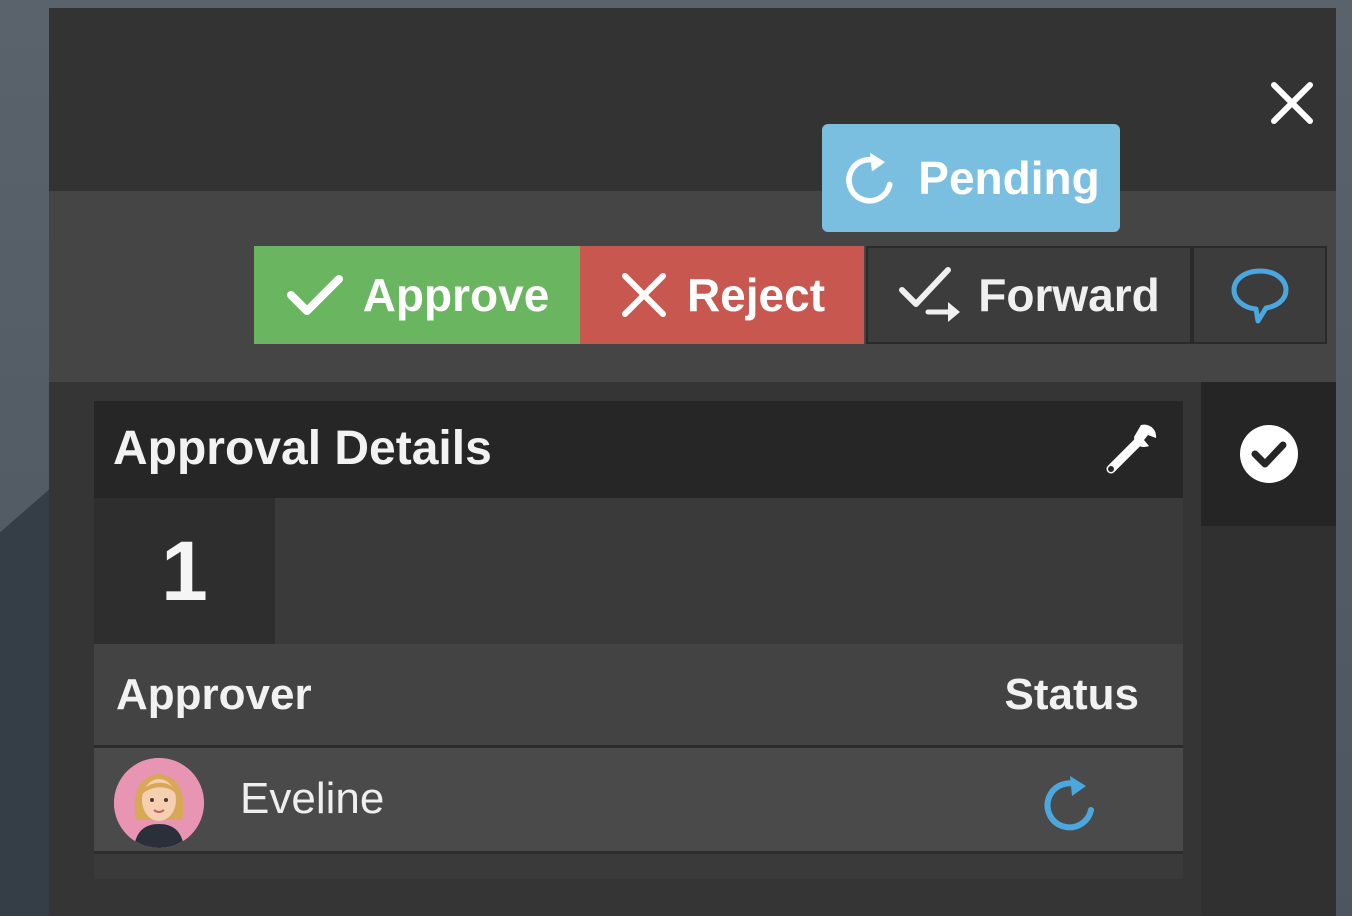  Describe the element at coordinates (643, 295) in the screenshot. I see `x-icon` at that location.